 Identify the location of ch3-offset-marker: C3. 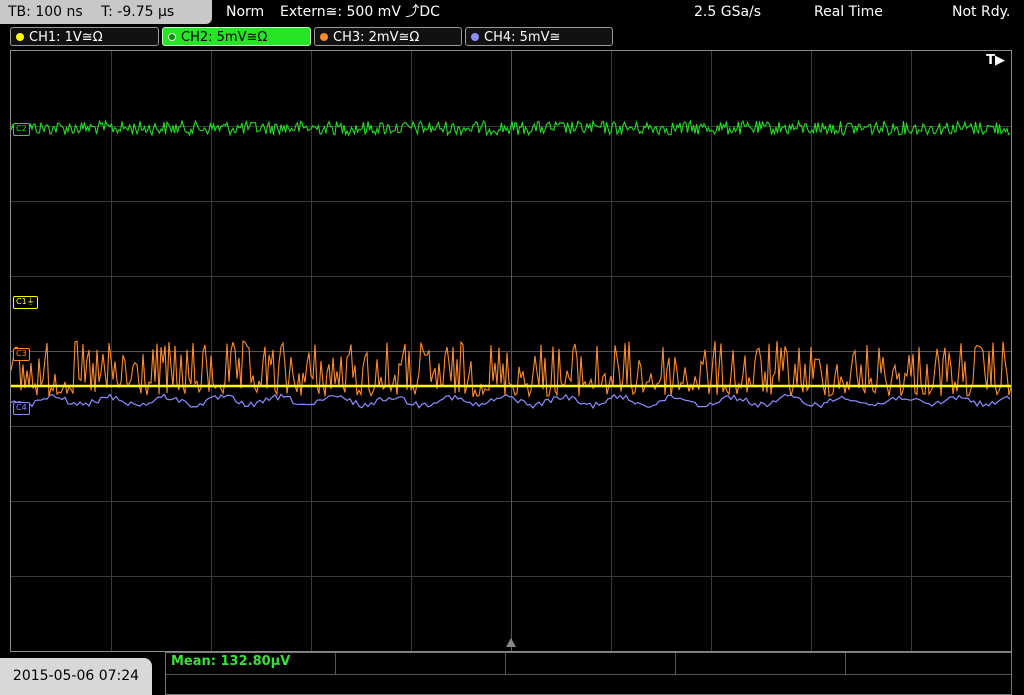
(21, 354).